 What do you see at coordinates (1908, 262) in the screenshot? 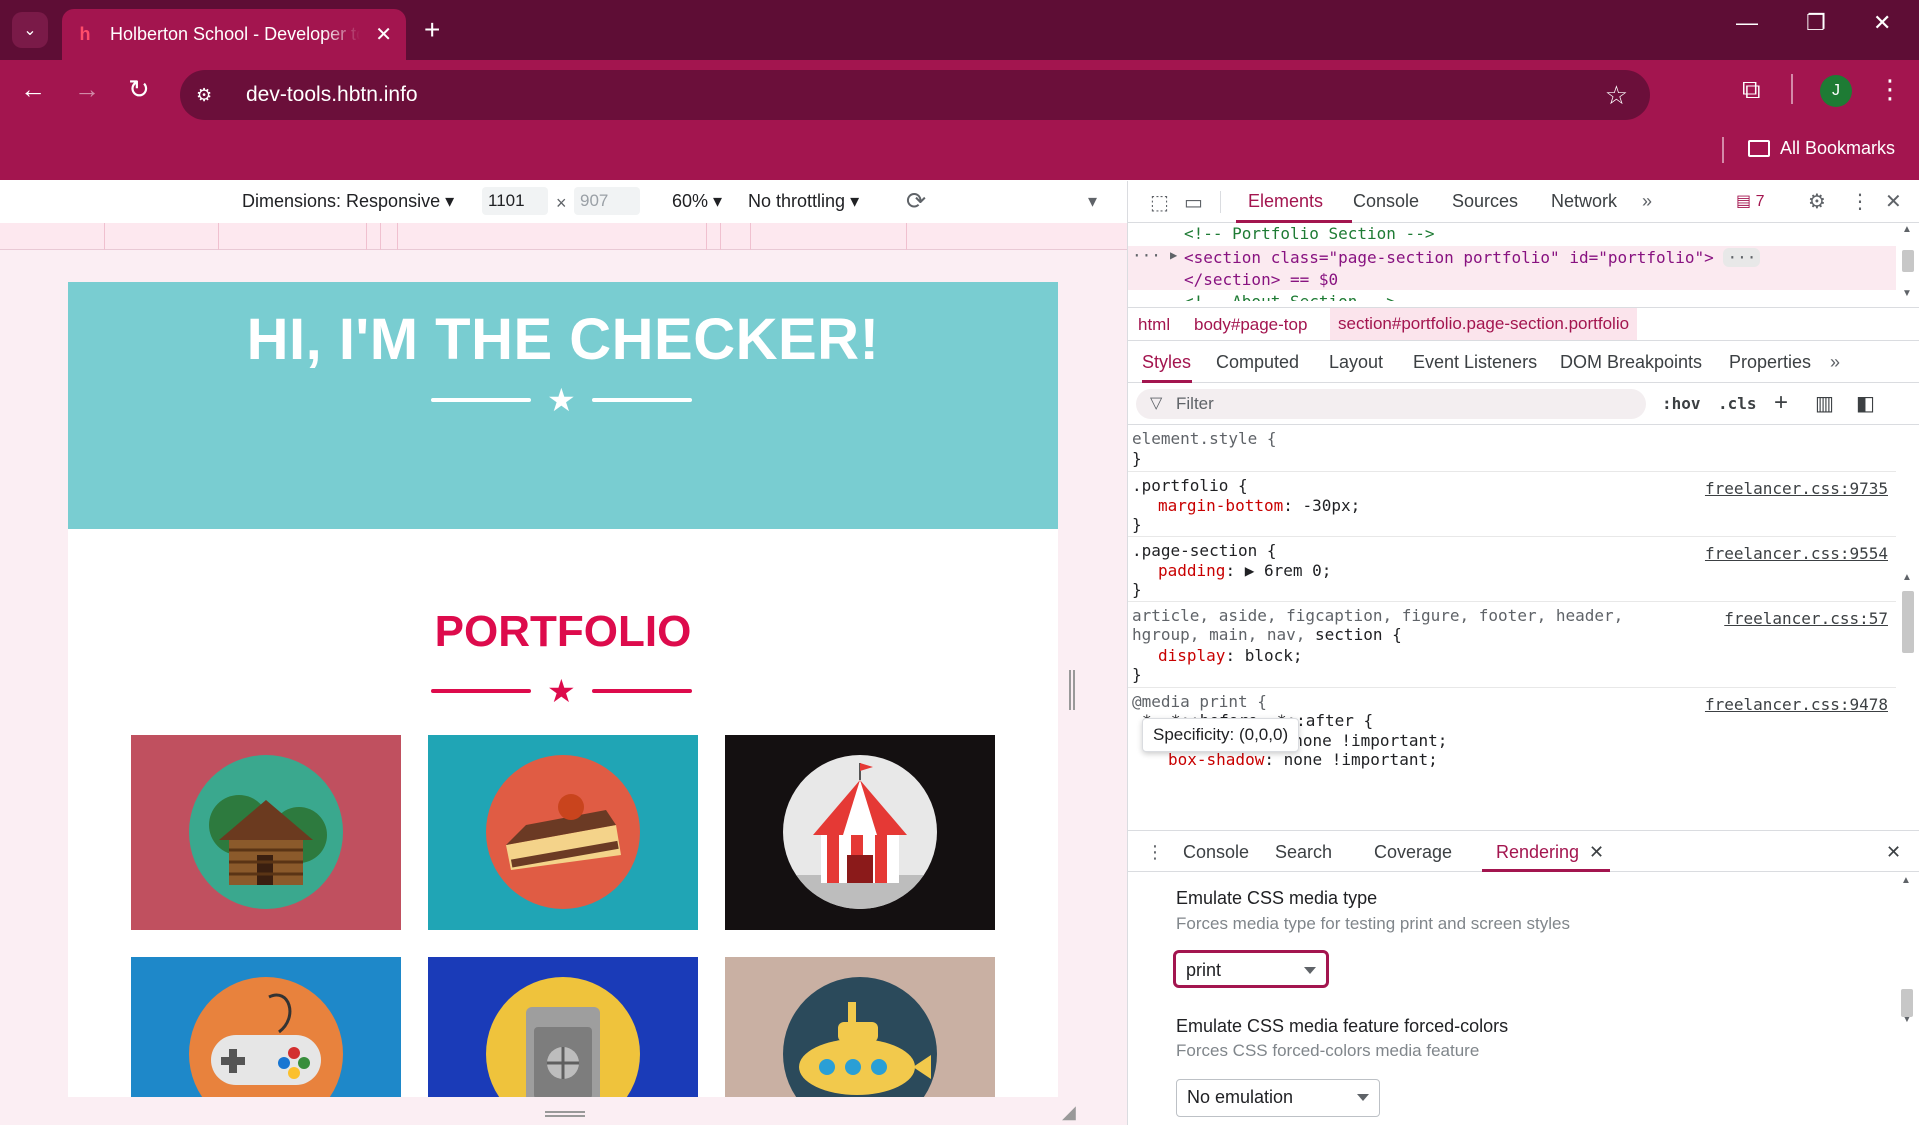
I see `dom-scrollbar: ▲ ▼` at bounding box center [1908, 262].